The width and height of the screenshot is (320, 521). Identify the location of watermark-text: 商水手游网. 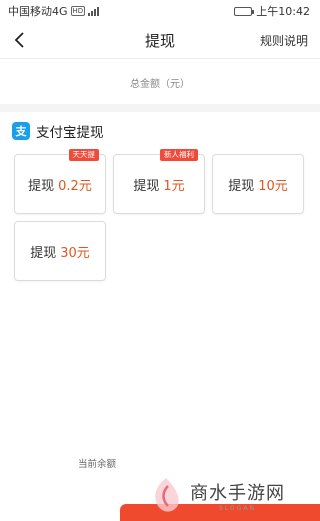
(237, 493).